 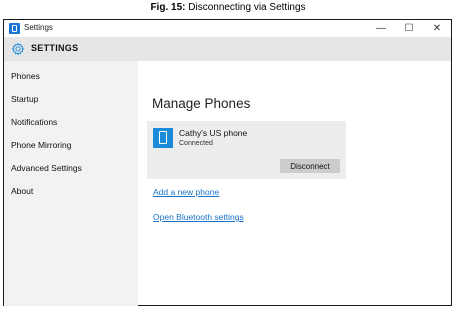 What do you see at coordinates (245, 7) in the screenshot?
I see `figure-caption-text: Disconnecting via Settings` at bounding box center [245, 7].